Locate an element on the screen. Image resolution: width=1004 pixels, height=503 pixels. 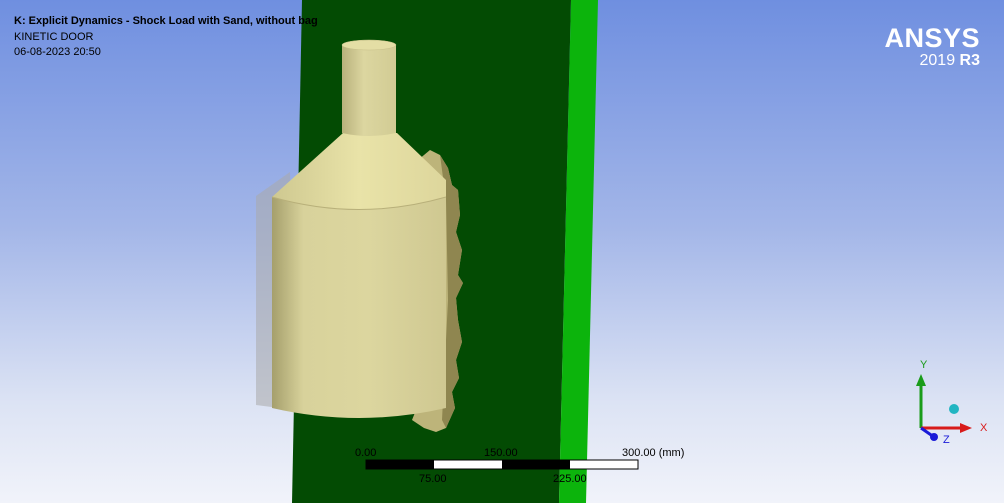
neck-cylinder is located at coordinates (369, 90).